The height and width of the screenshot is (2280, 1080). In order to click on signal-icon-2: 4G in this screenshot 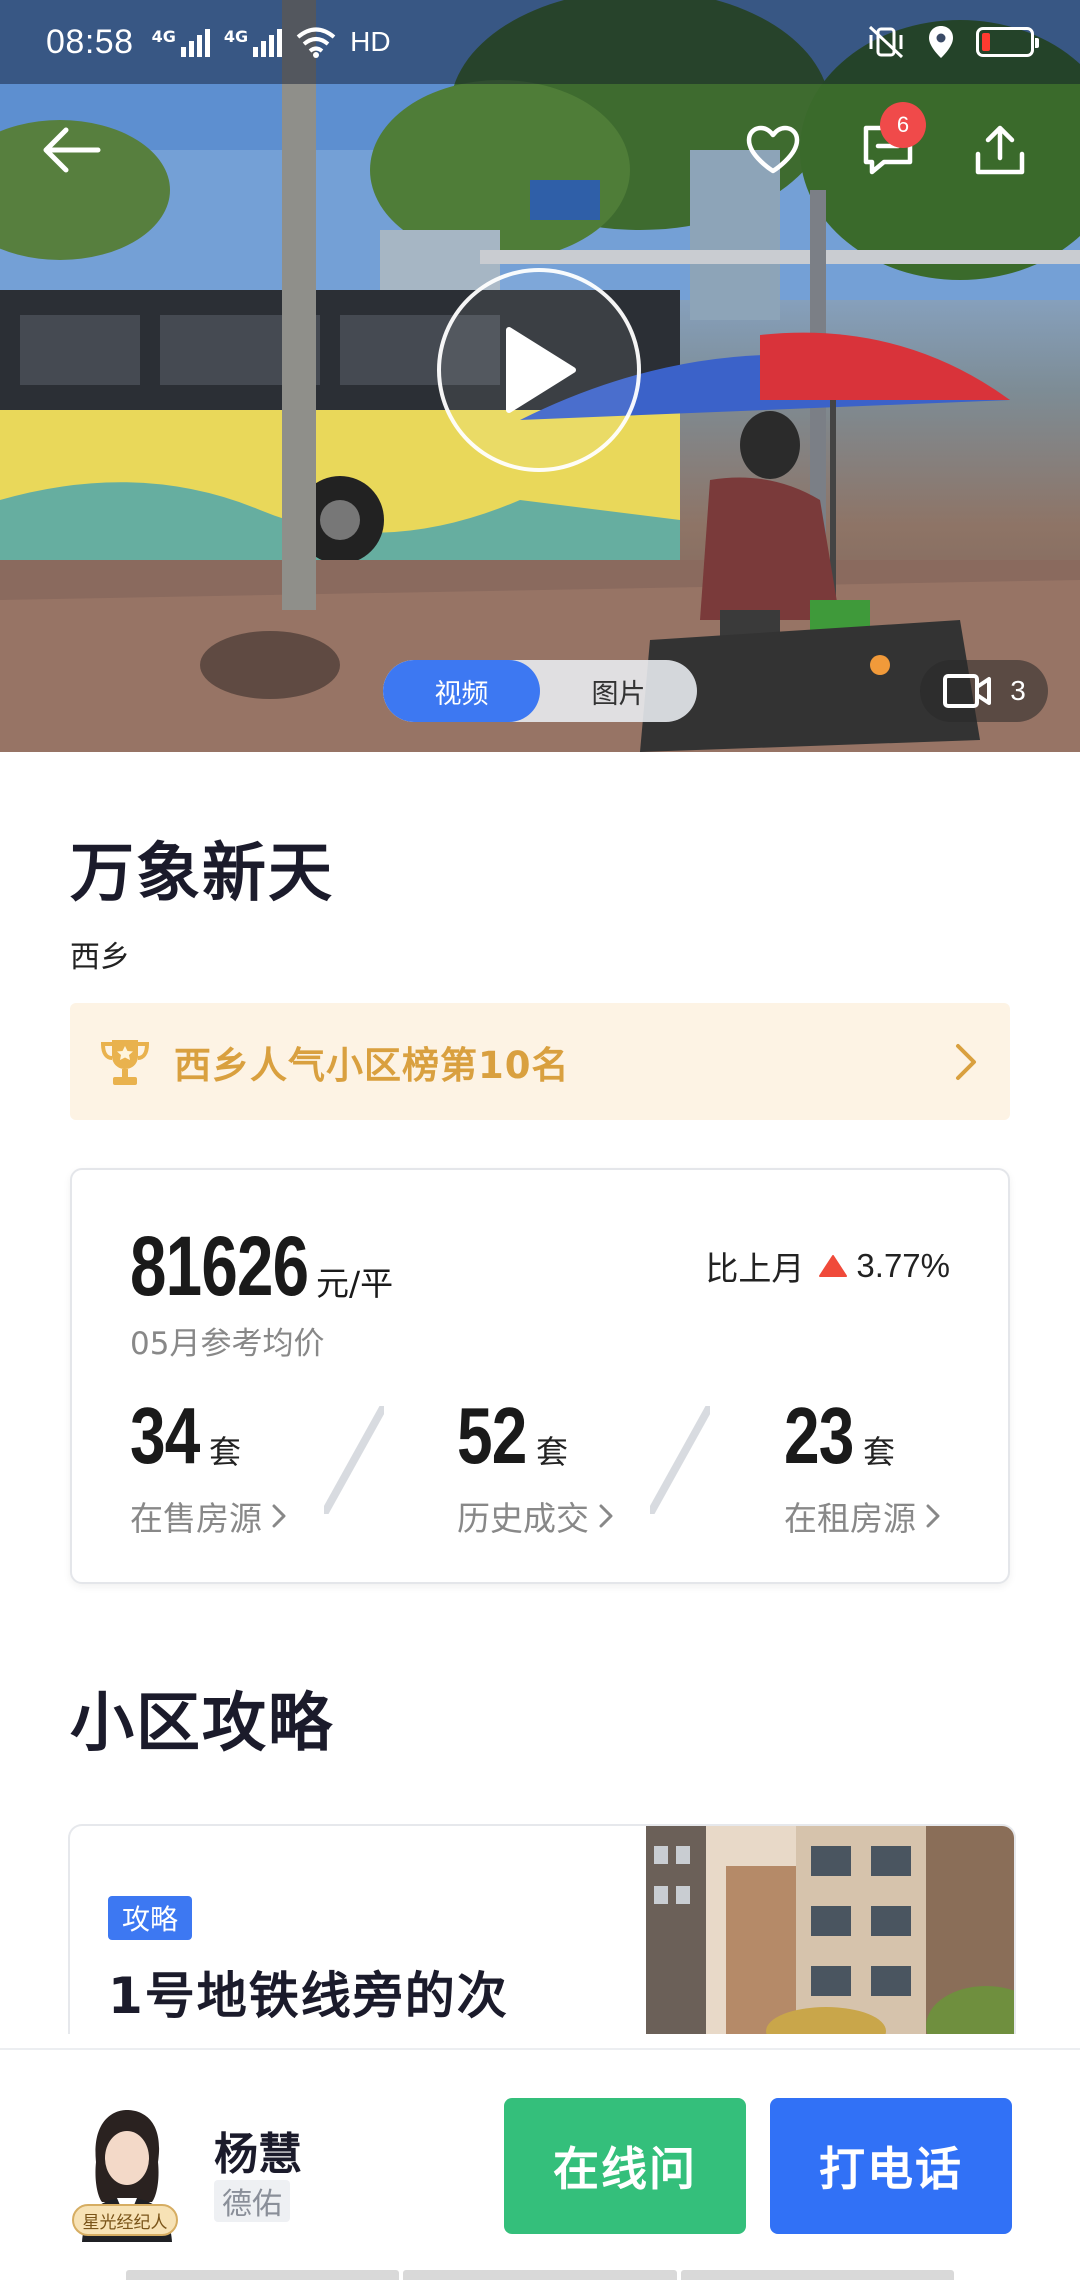, I will do `click(253, 42)`.